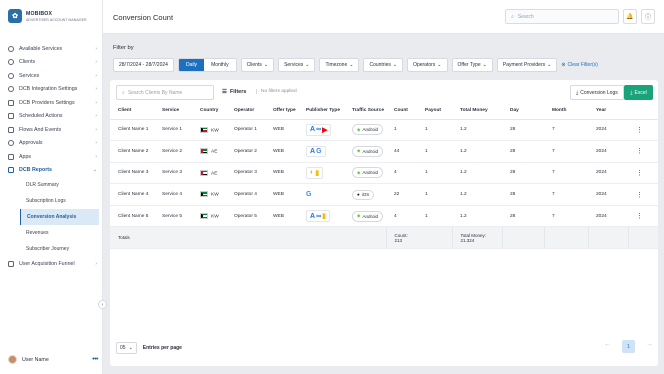 This screenshot has width=664, height=374. I want to click on user-name: User Name, so click(35, 359).